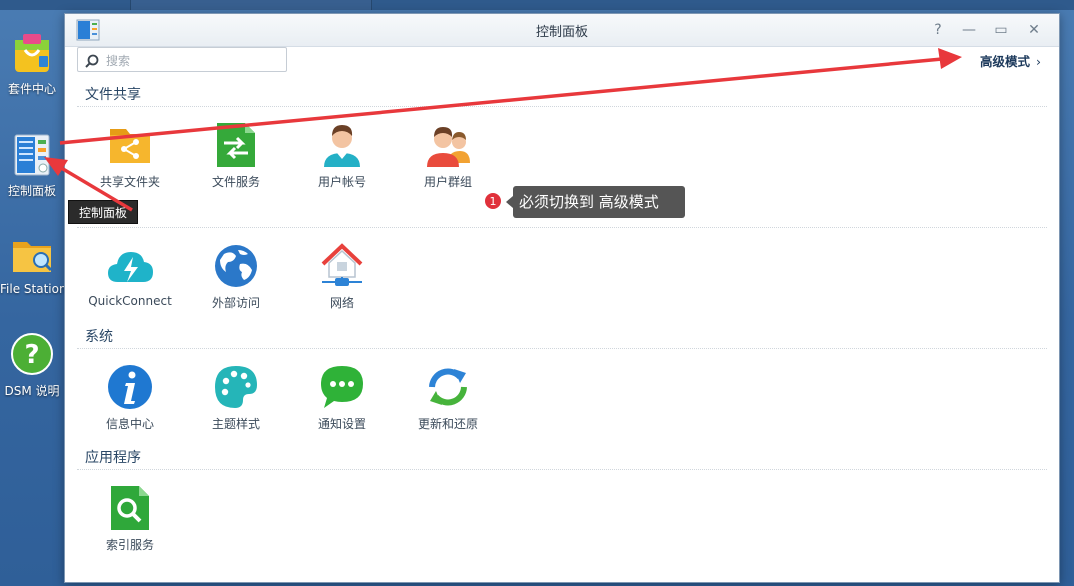 The height and width of the screenshot is (586, 1074). I want to click on item-label: 共享文件夹, so click(129, 182).